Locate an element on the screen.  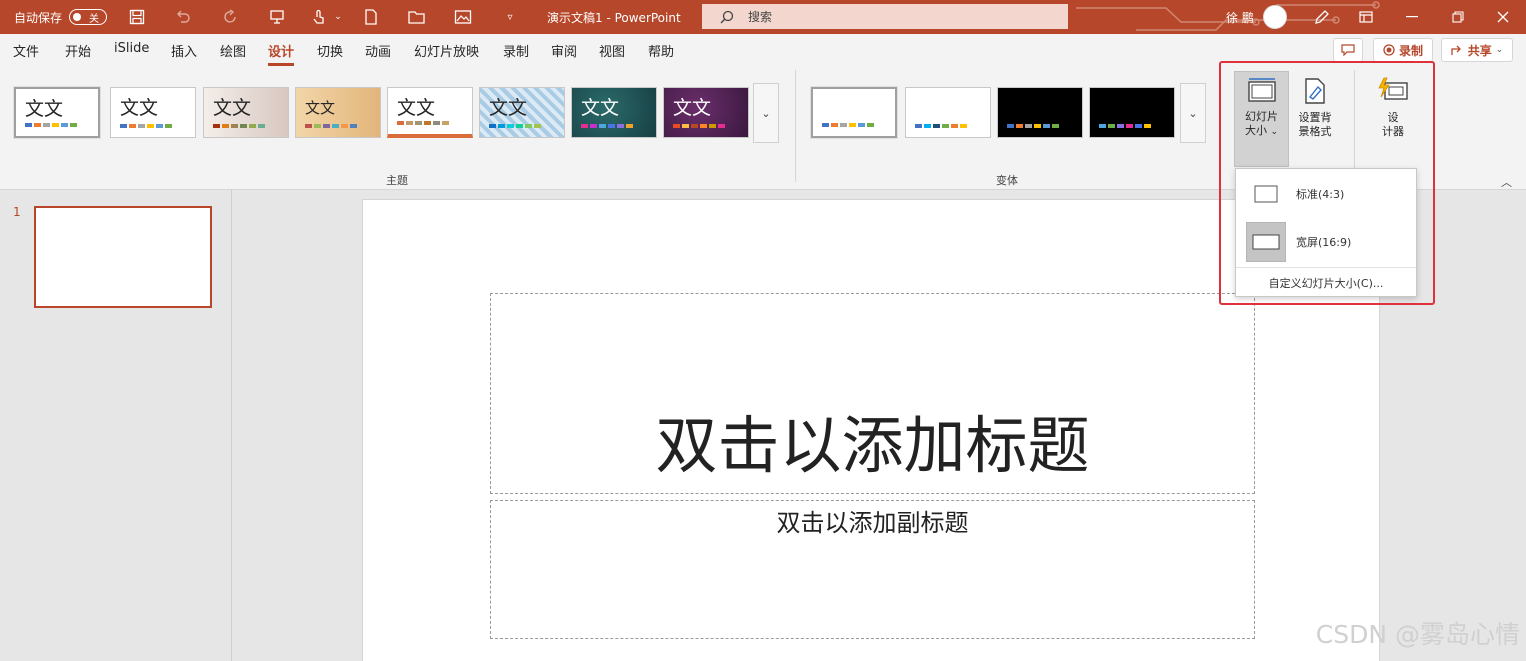
menu-item-standard-label: 标准(4:3) is located at coordinates (1320, 194).